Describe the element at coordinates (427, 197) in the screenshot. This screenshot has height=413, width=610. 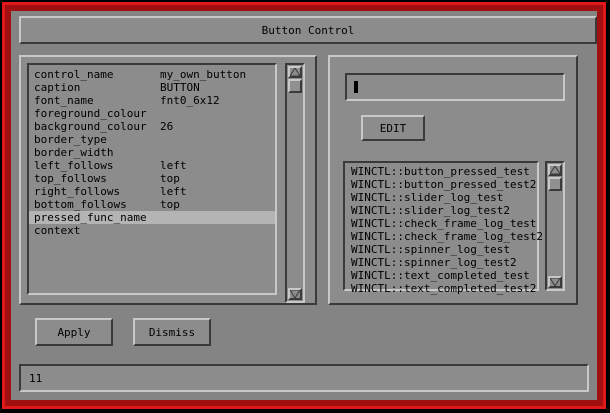
I see `function-list-item: WINCTL::slider_log_test` at that location.